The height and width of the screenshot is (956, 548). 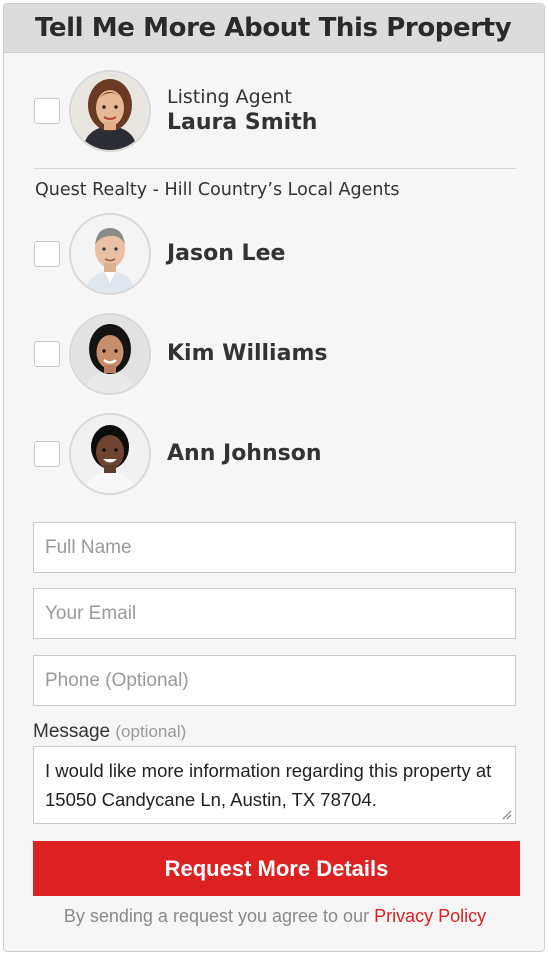 What do you see at coordinates (226, 253) in the screenshot?
I see `agent-name: Jason Lee` at bounding box center [226, 253].